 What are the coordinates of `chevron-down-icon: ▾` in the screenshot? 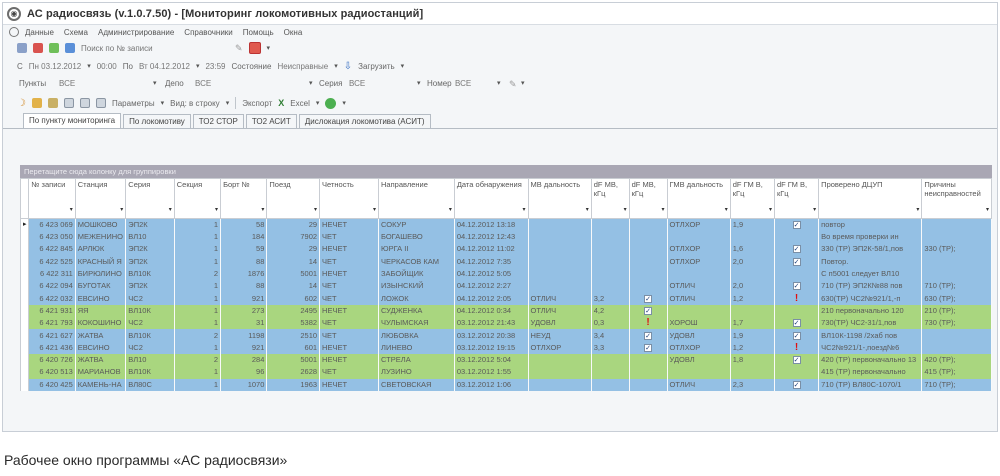 It's located at (269, 48).